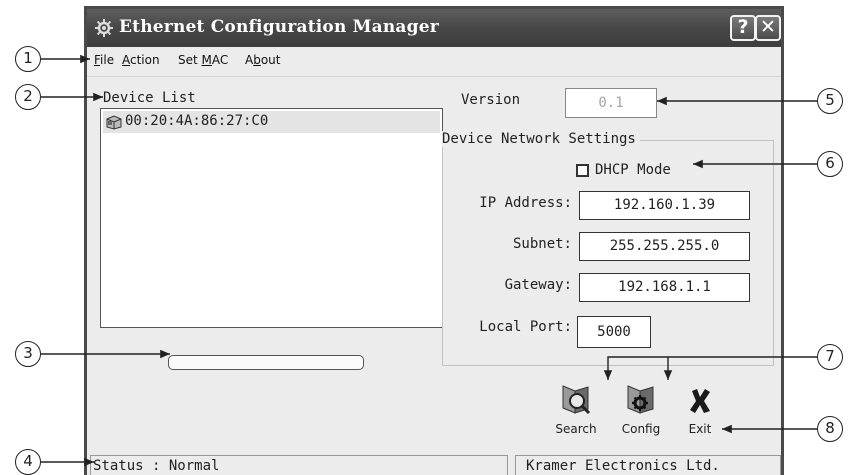 The height and width of the screenshot is (475, 859). What do you see at coordinates (582, 170) in the screenshot?
I see `dhcp-checkbox` at bounding box center [582, 170].